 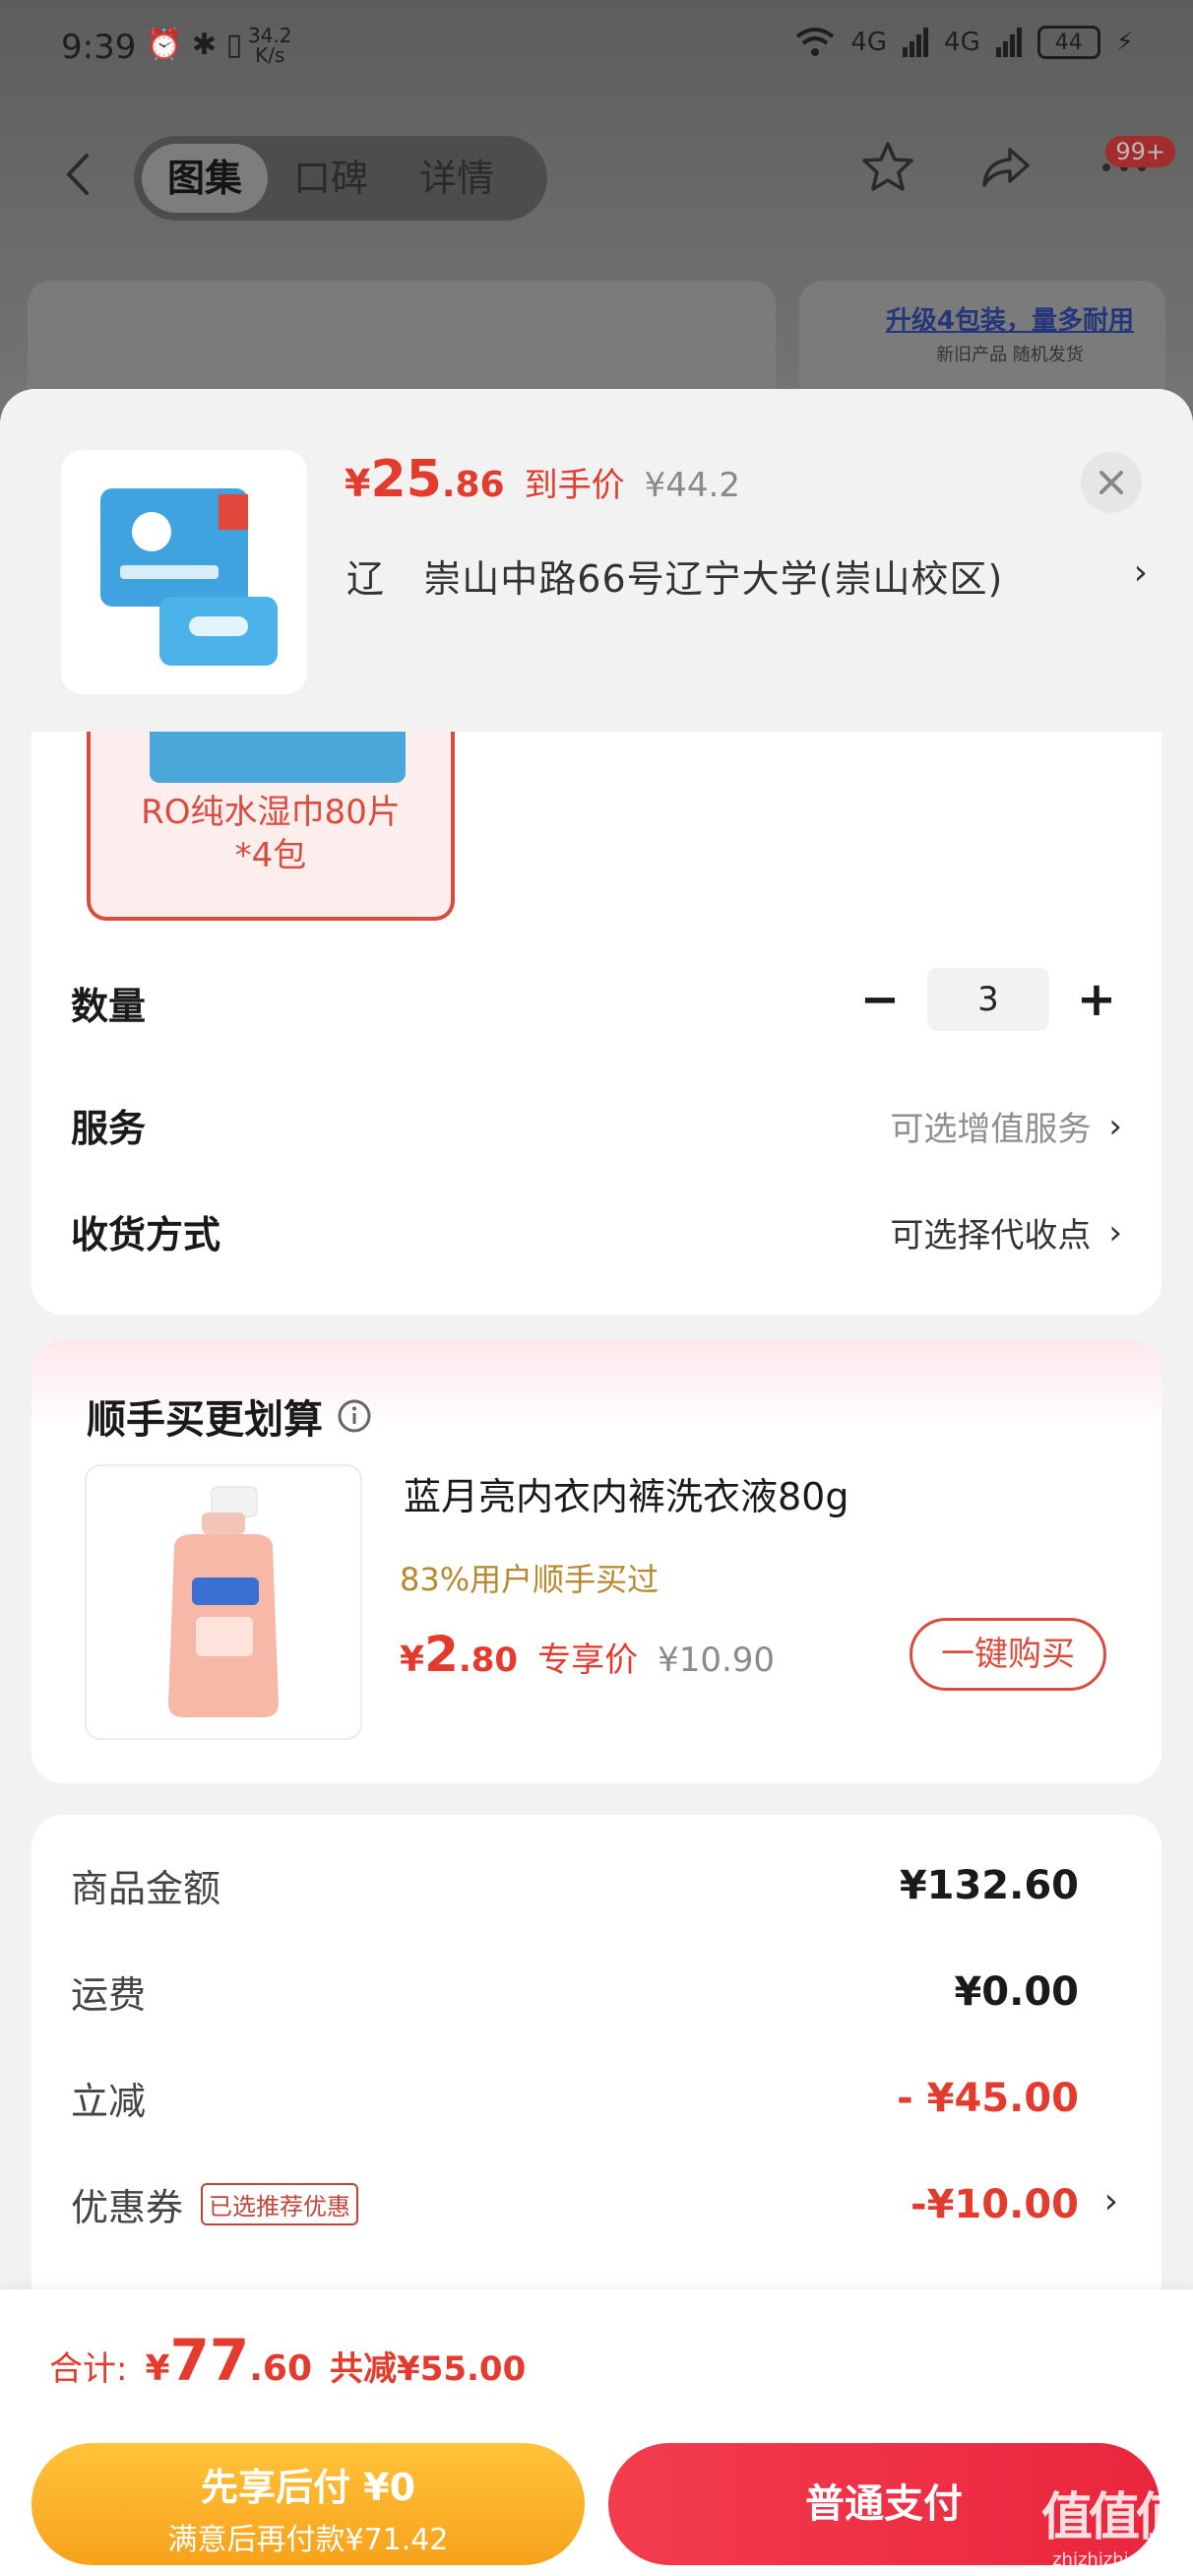 What do you see at coordinates (146, 1234) in the screenshot?
I see `delivery-method-label: 收货方式` at bounding box center [146, 1234].